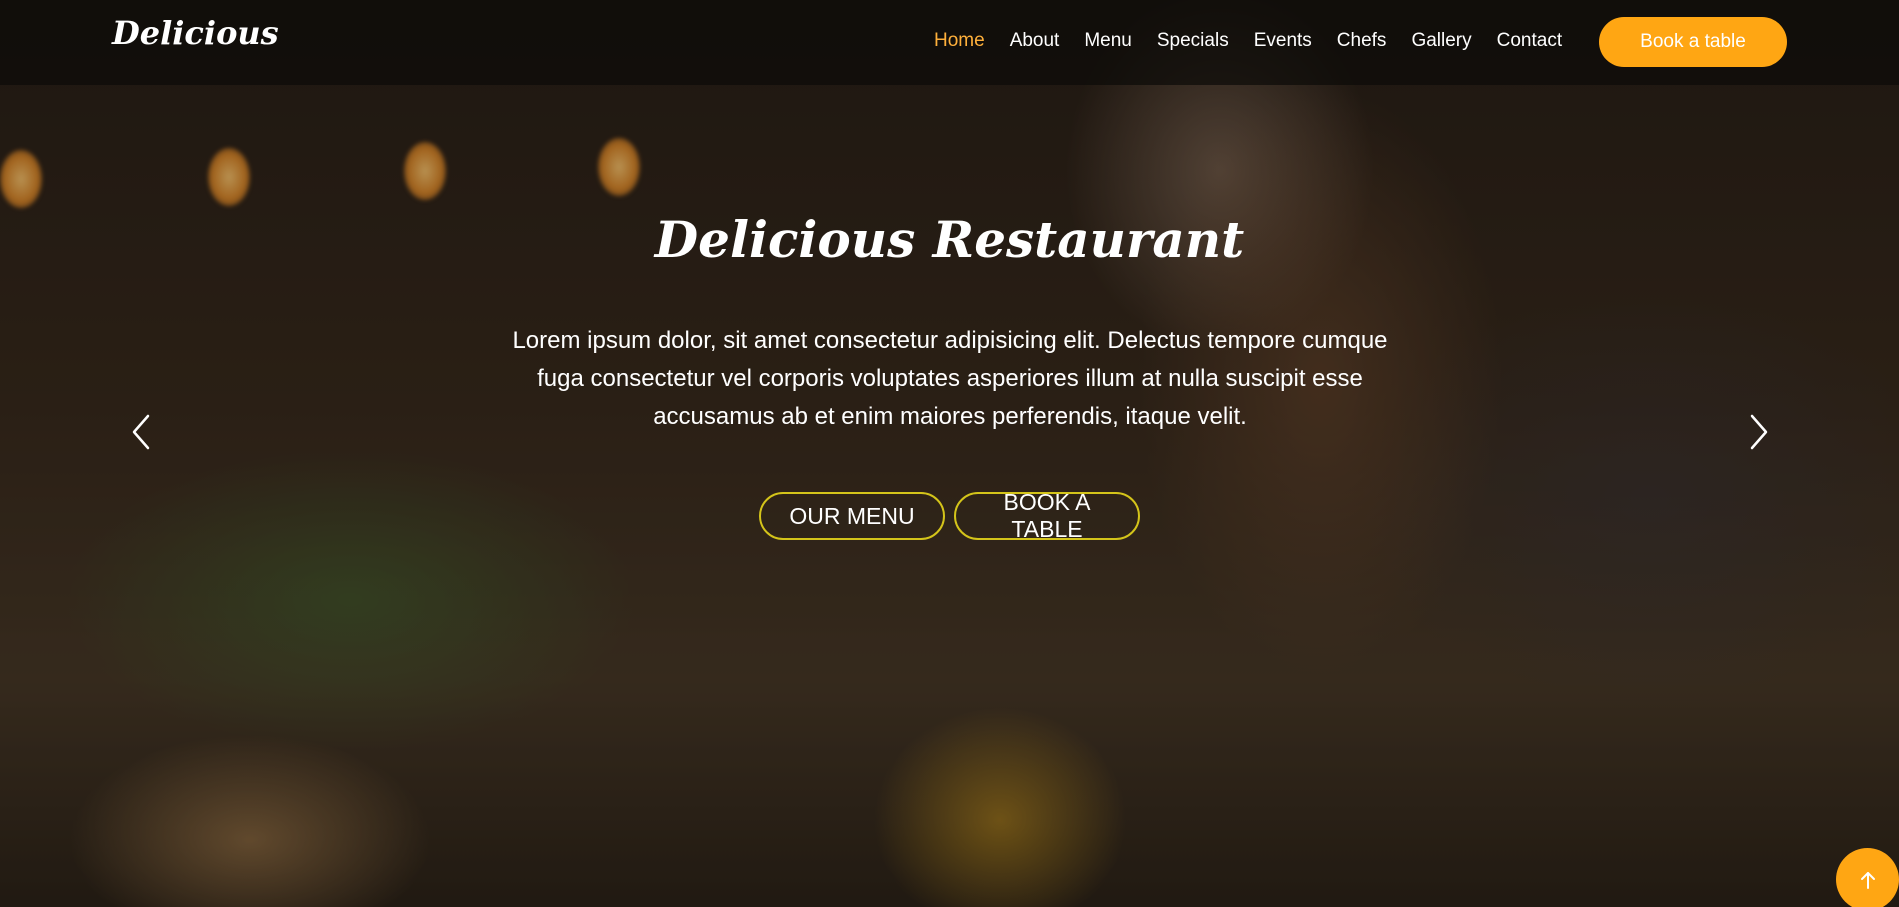  I want to click on book-table-button: Book a table, so click(1693, 42).